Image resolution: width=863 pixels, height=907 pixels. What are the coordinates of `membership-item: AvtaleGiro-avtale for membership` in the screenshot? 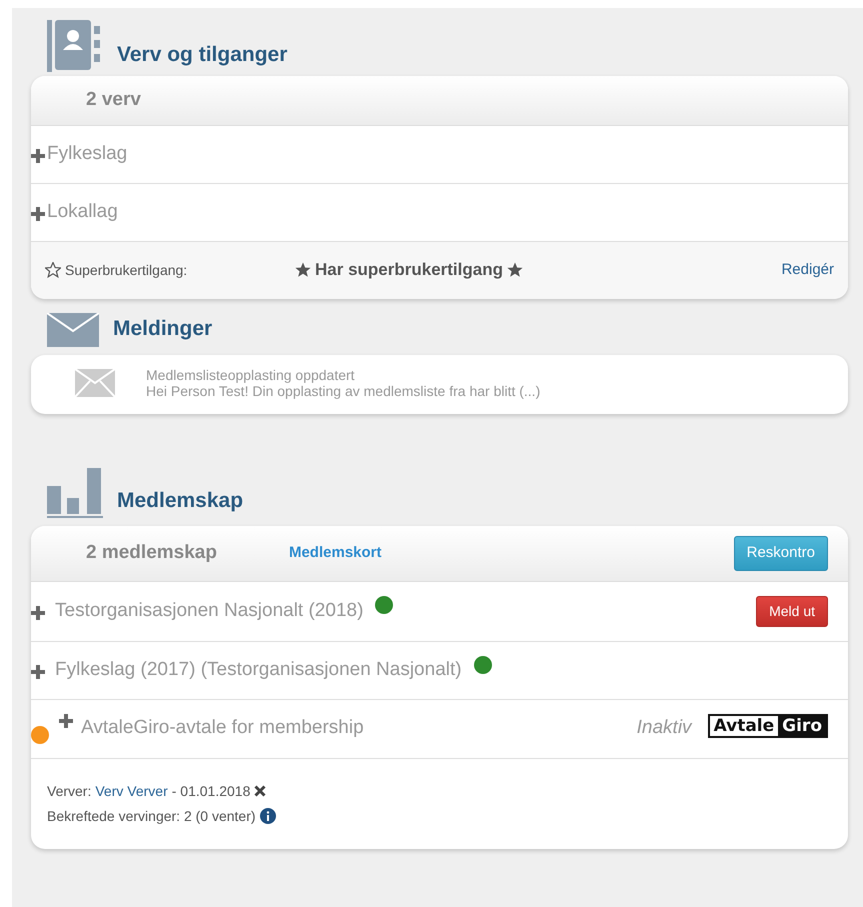 It's located at (222, 728).